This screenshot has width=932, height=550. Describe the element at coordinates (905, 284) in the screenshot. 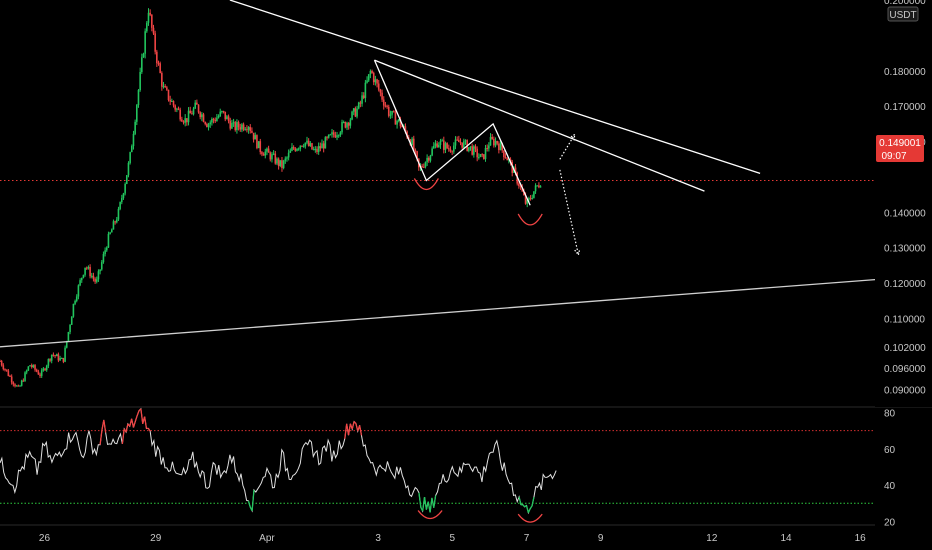

I see `price-tick-label: 0.120000` at that location.